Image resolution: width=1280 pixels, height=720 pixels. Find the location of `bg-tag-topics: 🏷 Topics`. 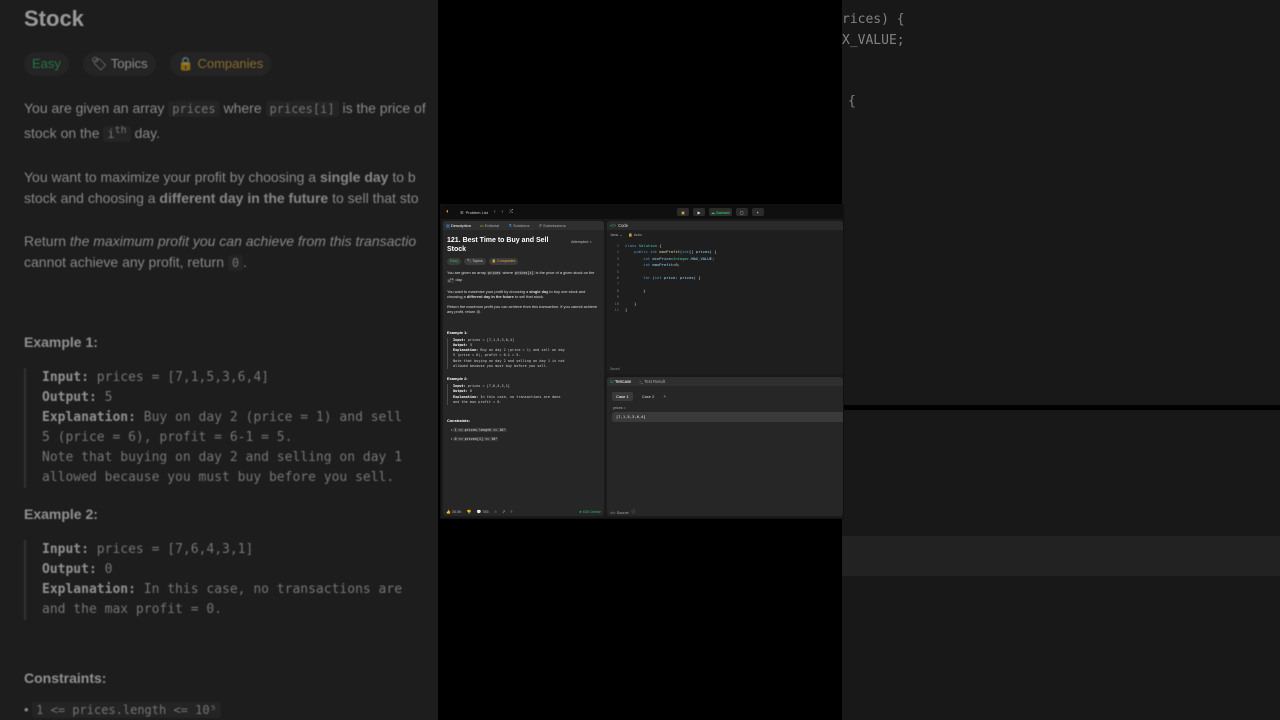

bg-tag-topics: 🏷 Topics is located at coordinates (119, 64).